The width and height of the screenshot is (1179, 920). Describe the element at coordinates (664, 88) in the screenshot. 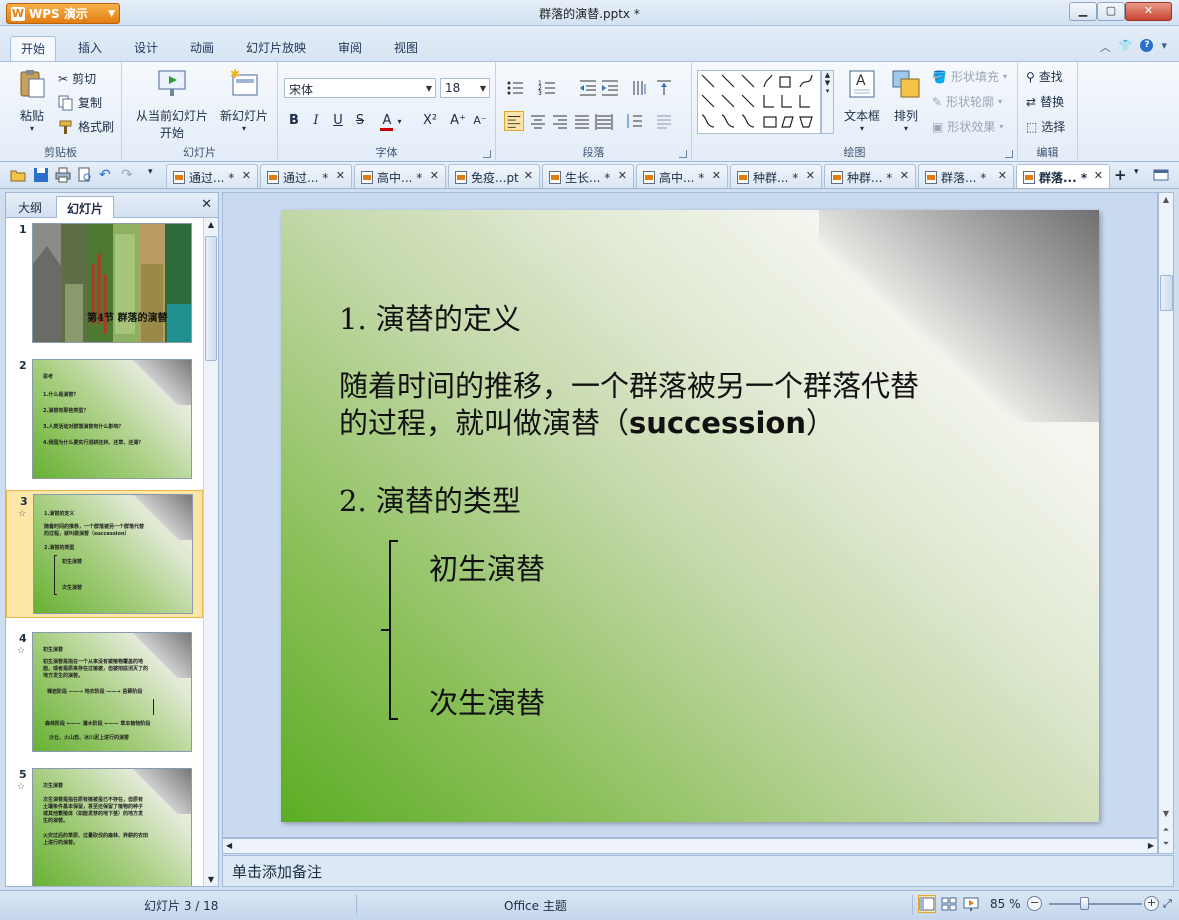

I see `align-text-icon` at that location.